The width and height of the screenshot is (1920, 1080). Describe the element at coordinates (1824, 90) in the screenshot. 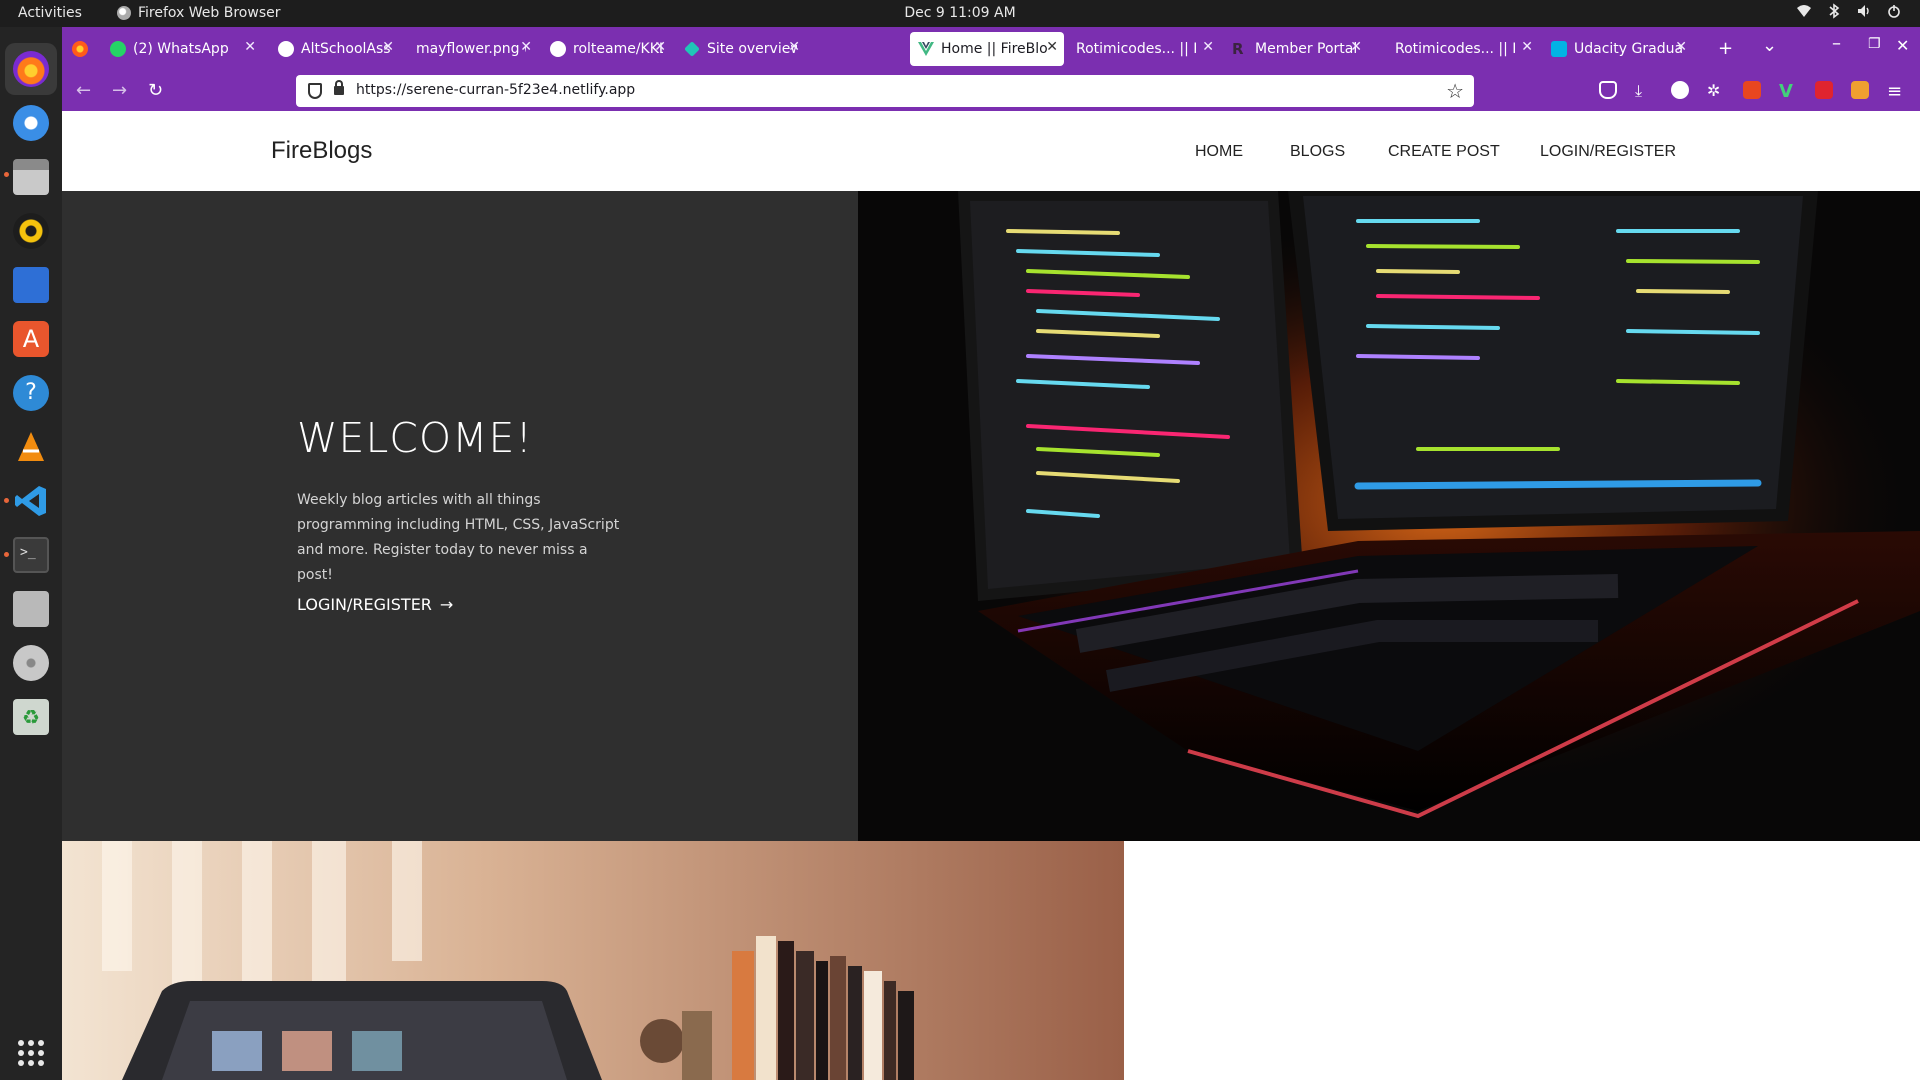

I see `extension-red-icon` at that location.